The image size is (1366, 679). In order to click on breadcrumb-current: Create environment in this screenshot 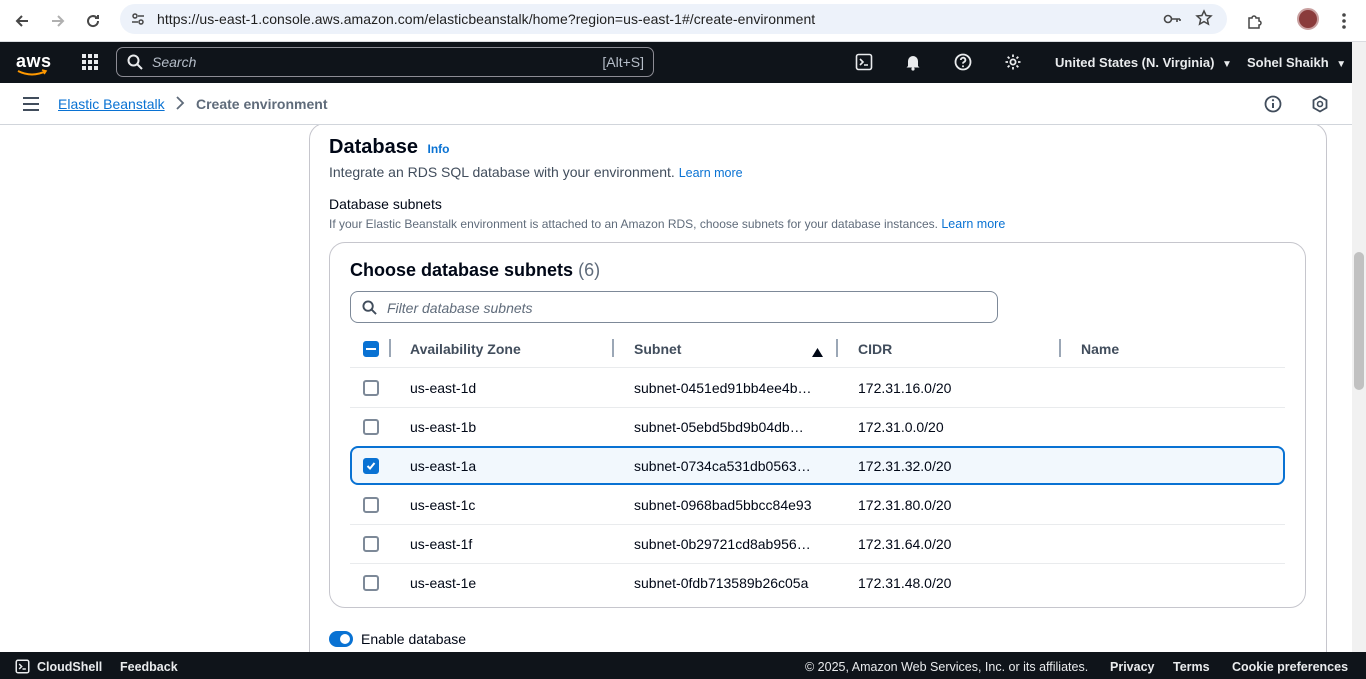, I will do `click(262, 104)`.